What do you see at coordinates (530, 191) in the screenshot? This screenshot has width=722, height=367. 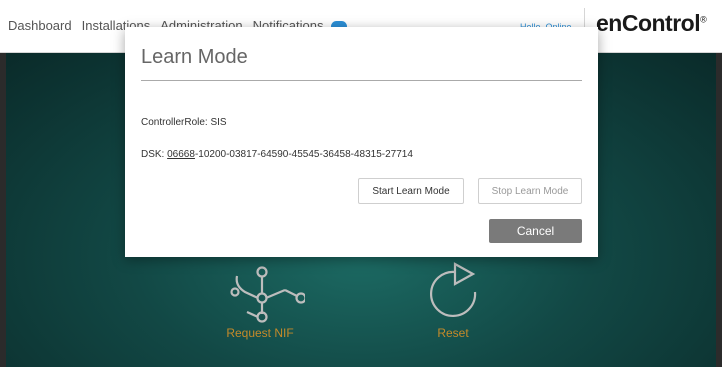 I see `stop-learn-mode-button: Stop Learn Mode` at bounding box center [530, 191].